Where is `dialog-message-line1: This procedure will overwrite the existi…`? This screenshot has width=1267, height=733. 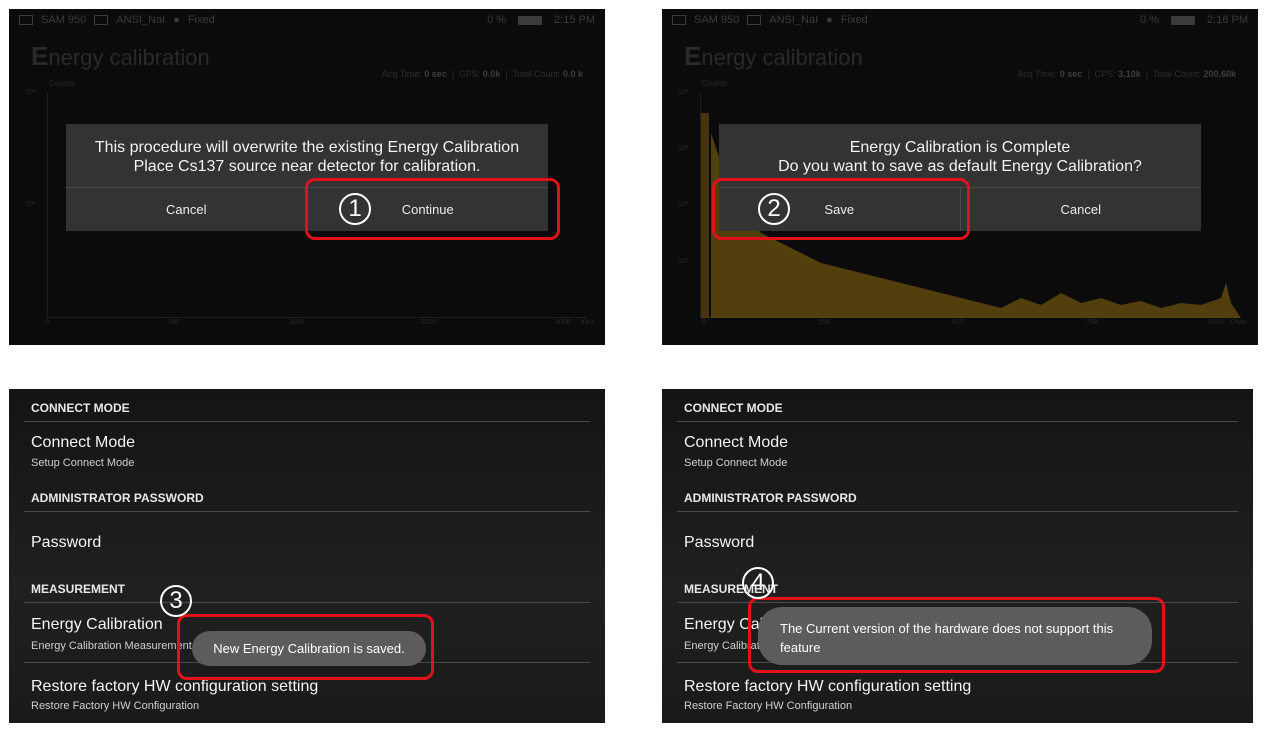
dialog-message-line1: This procedure will overwrite the existi… is located at coordinates (307, 147).